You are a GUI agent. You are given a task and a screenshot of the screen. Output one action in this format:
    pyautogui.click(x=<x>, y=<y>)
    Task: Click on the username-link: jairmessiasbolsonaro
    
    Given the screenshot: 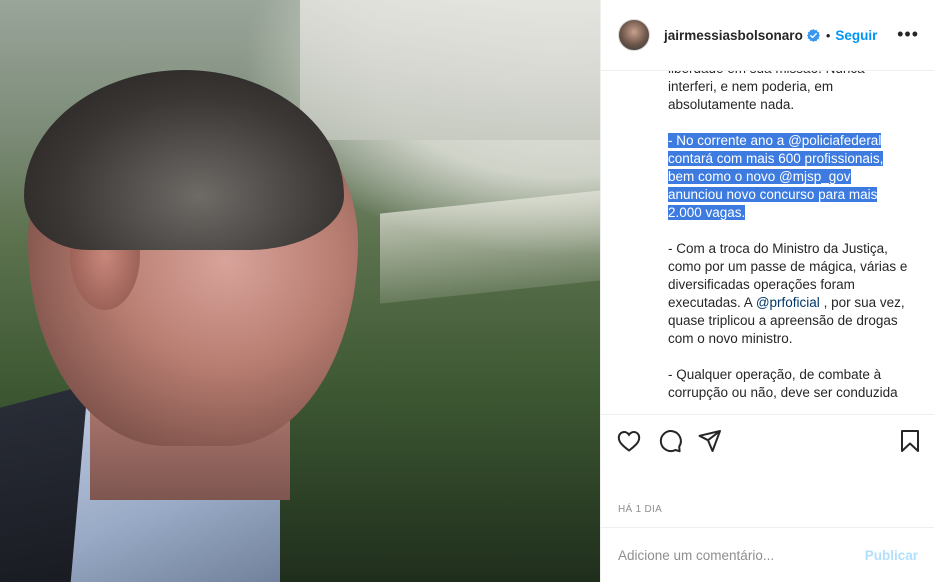 What is the action you would take?
    pyautogui.click(x=733, y=35)
    